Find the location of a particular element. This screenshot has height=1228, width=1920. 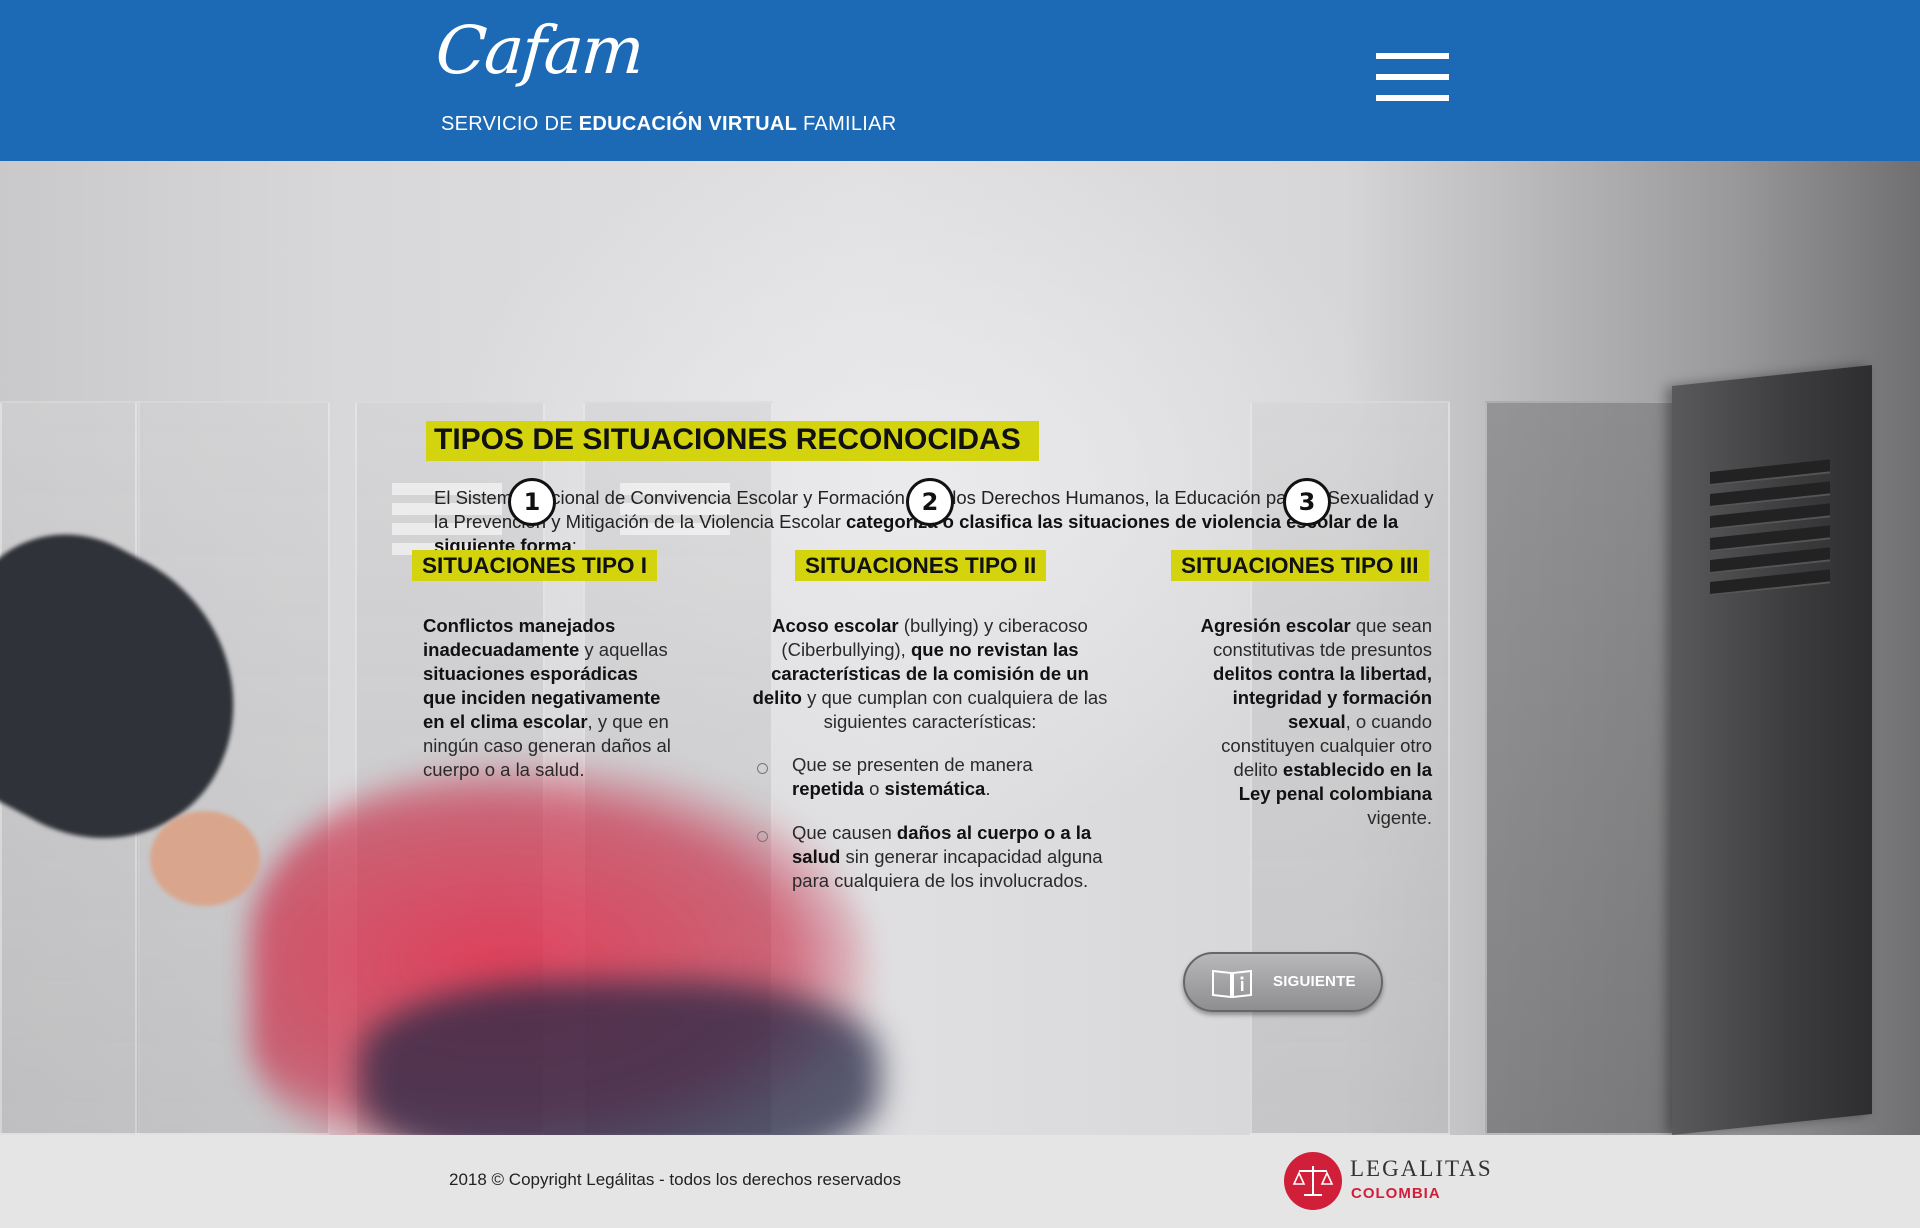

book-info-icon is located at coordinates (1232, 984).